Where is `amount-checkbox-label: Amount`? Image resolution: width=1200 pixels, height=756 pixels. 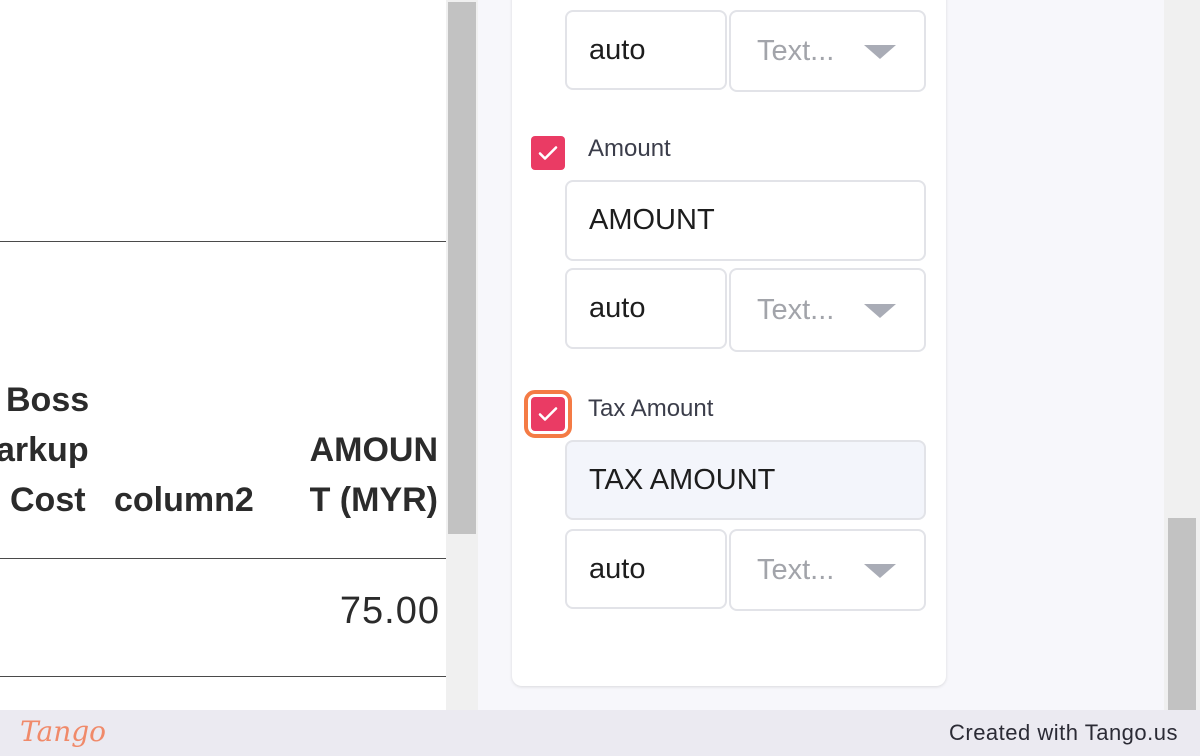
amount-checkbox-label: Amount is located at coordinates (629, 148).